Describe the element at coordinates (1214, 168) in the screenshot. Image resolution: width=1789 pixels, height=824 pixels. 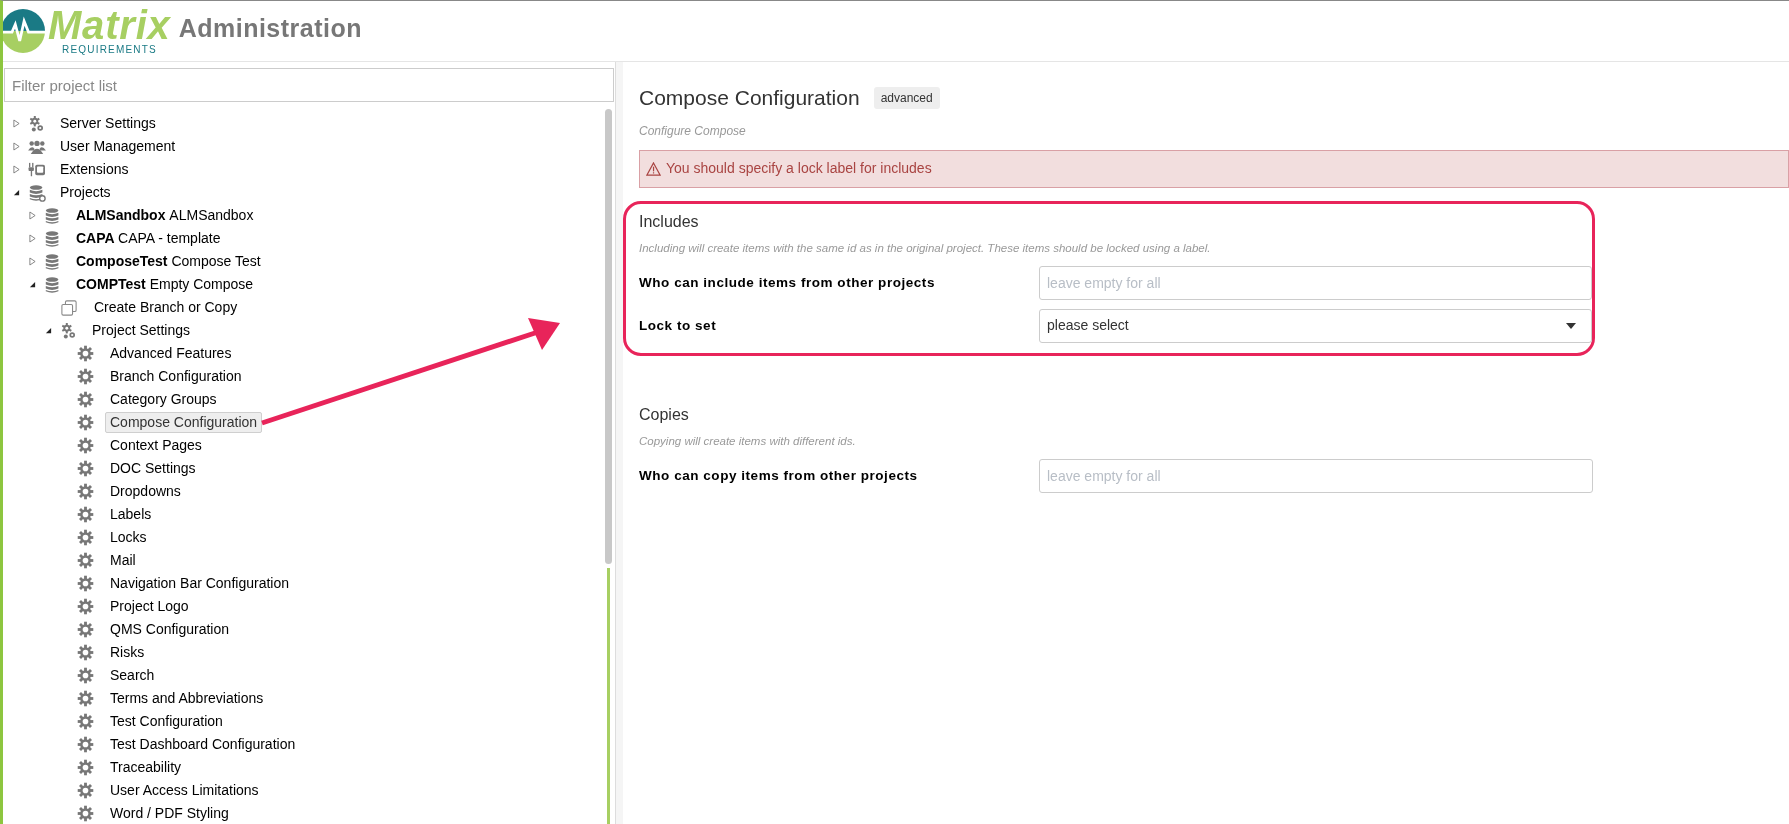
I see `warning-alert: You should specify a lock label for includes` at that location.